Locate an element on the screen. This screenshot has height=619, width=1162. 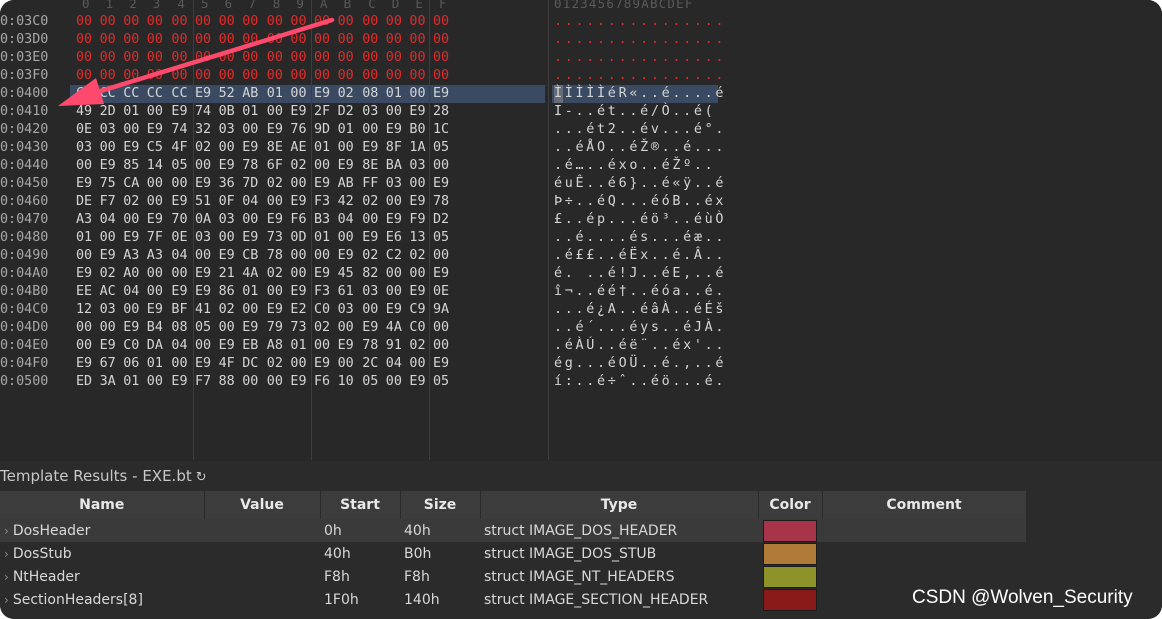
hex-byte: AB is located at coordinates (349, 184).